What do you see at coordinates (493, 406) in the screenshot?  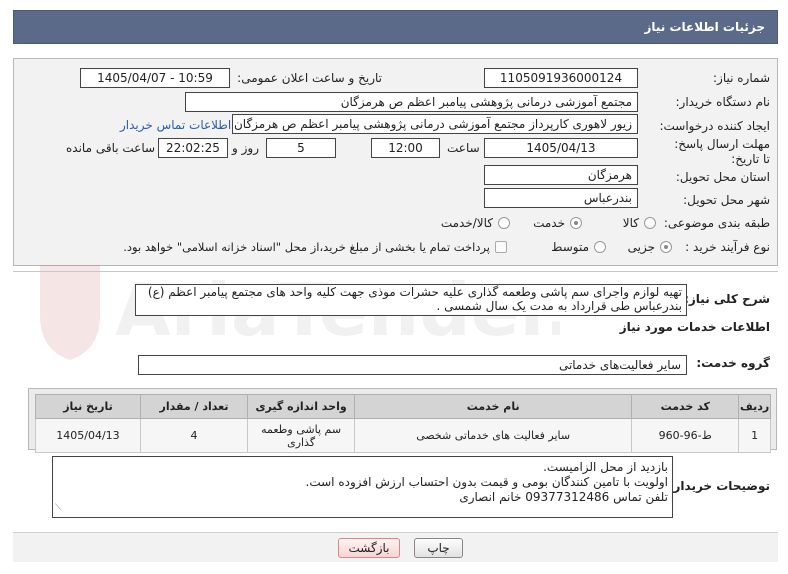 I see `col-service-name: نام خدمت` at bounding box center [493, 406].